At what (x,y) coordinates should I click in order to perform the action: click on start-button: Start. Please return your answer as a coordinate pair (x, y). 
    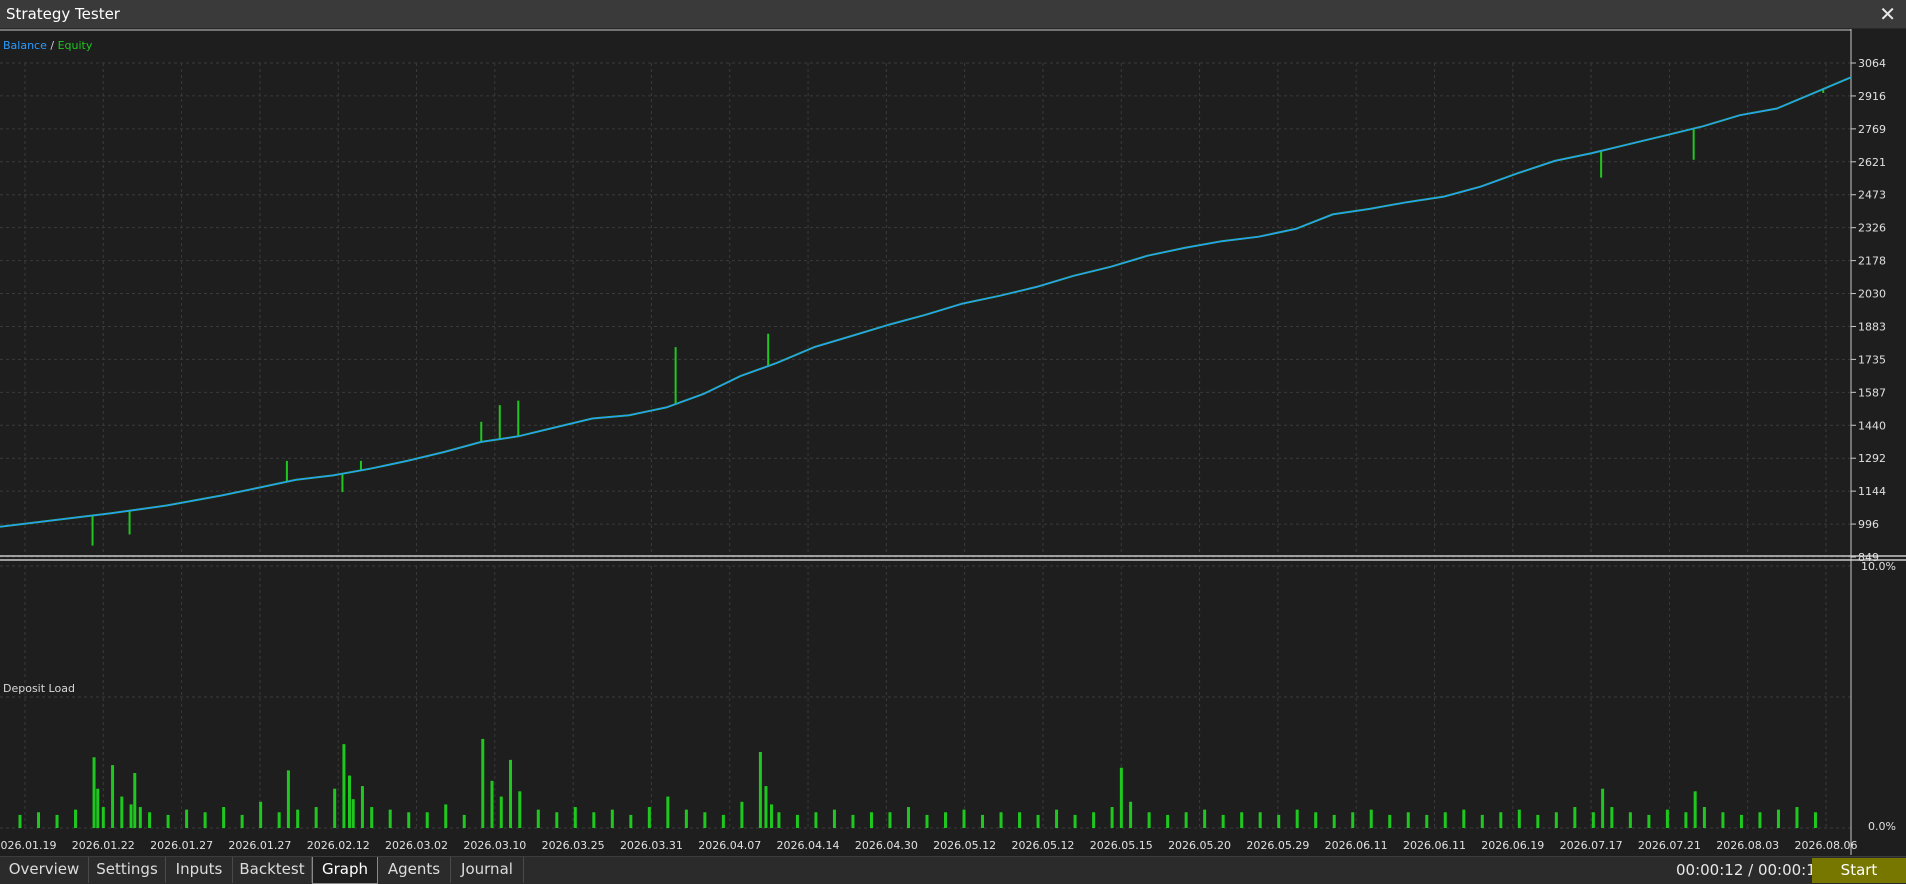
    Looking at the image, I should click on (1859, 870).